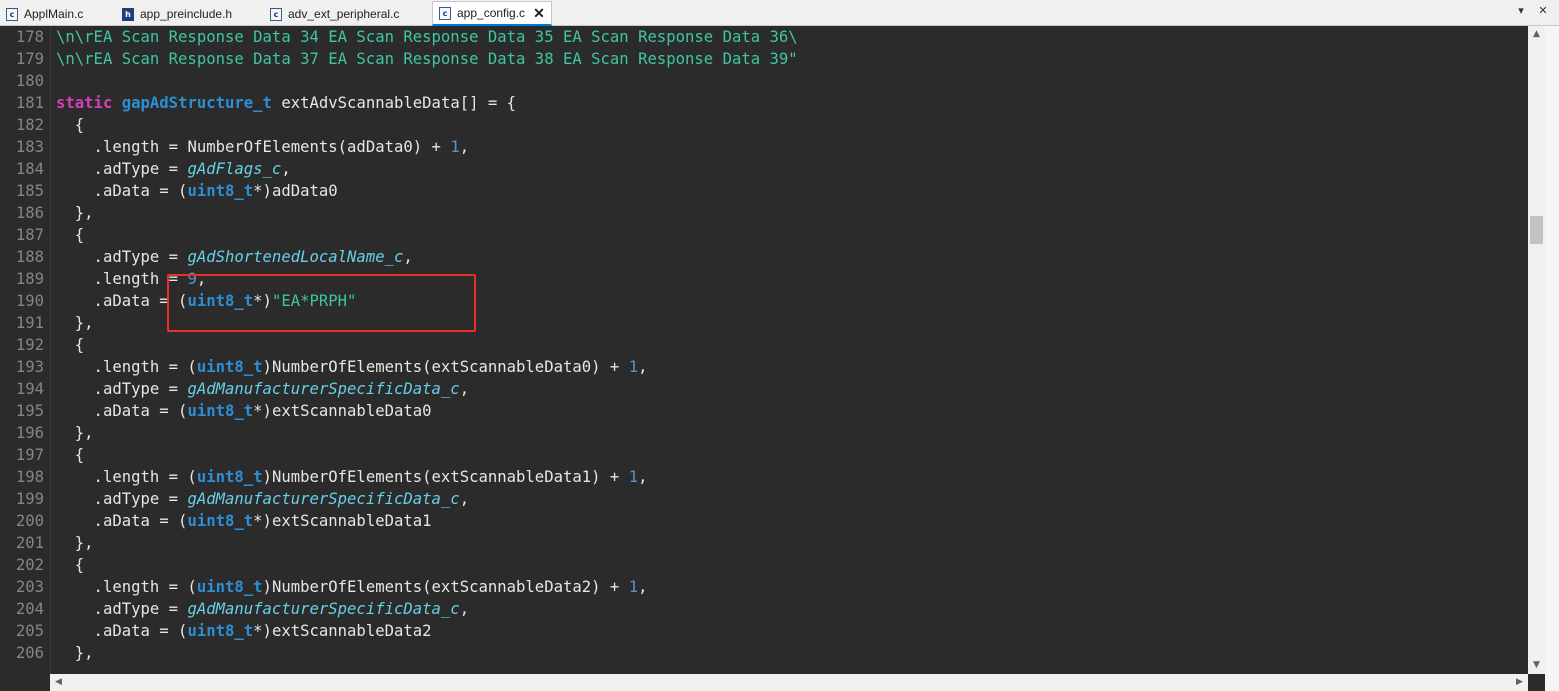 The height and width of the screenshot is (691, 1559). I want to click on code-line-183: .length = NumberOfElements(adData0) + 1,, so click(263, 147).